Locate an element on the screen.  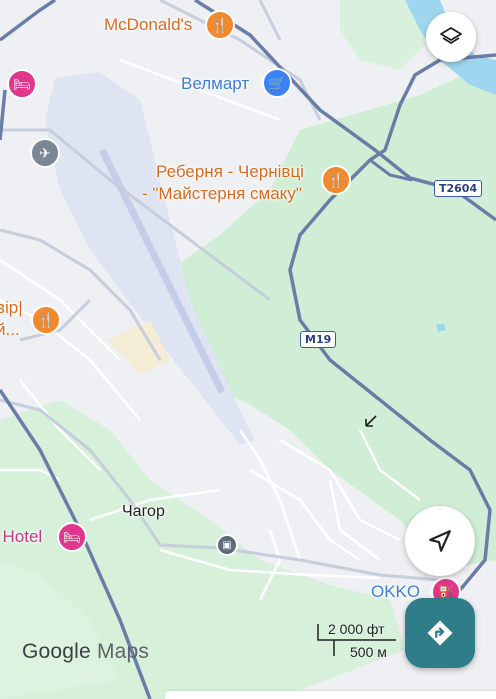
logo-maps: Maps is located at coordinates (123, 651).